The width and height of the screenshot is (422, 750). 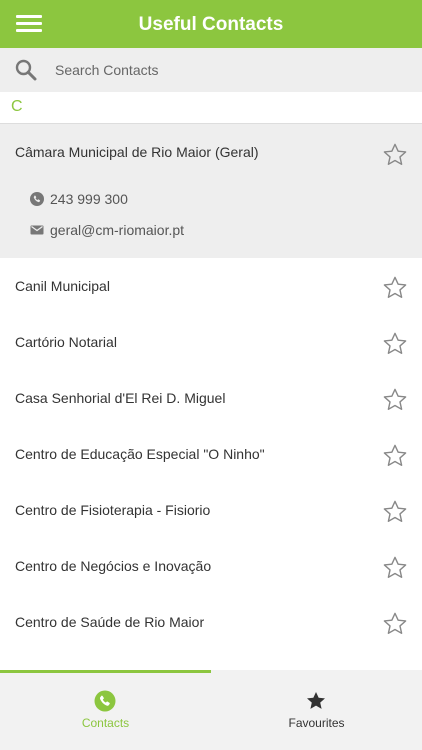 I want to click on search-bar, so click(x=211, y=70).